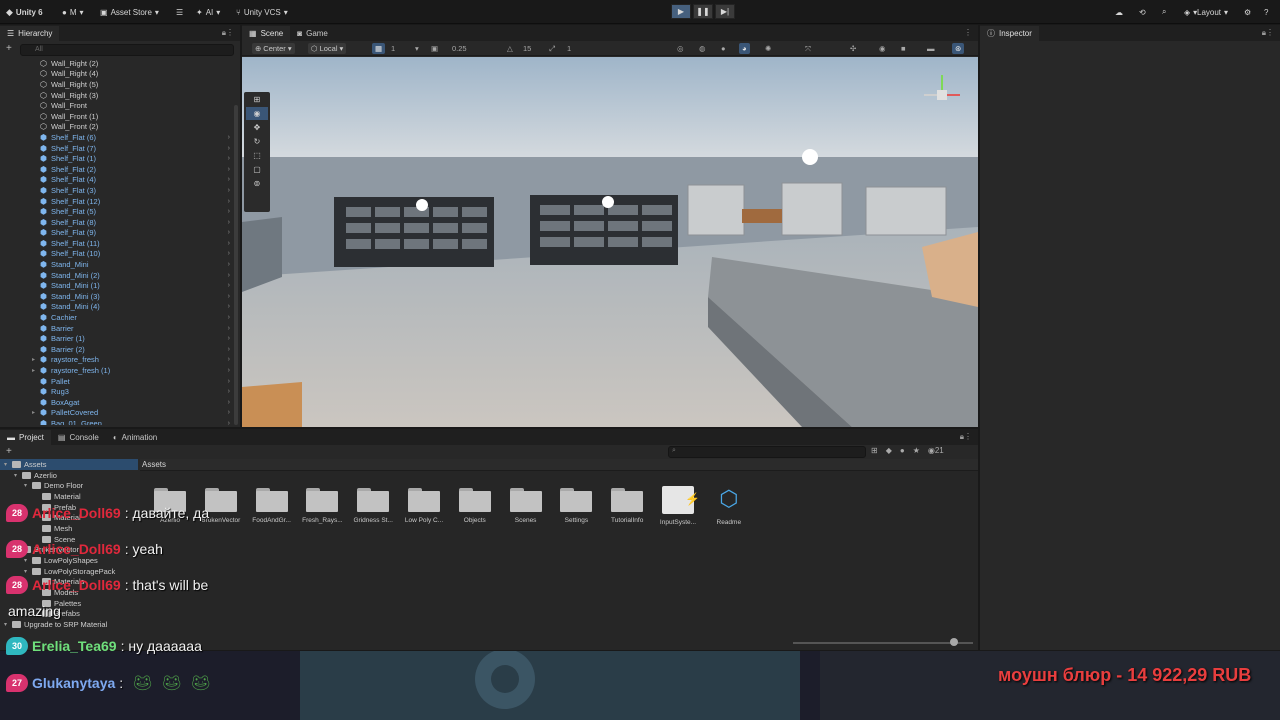 The width and height of the screenshot is (1280, 720). I want to click on create-asset-button: +, so click(9, 451).